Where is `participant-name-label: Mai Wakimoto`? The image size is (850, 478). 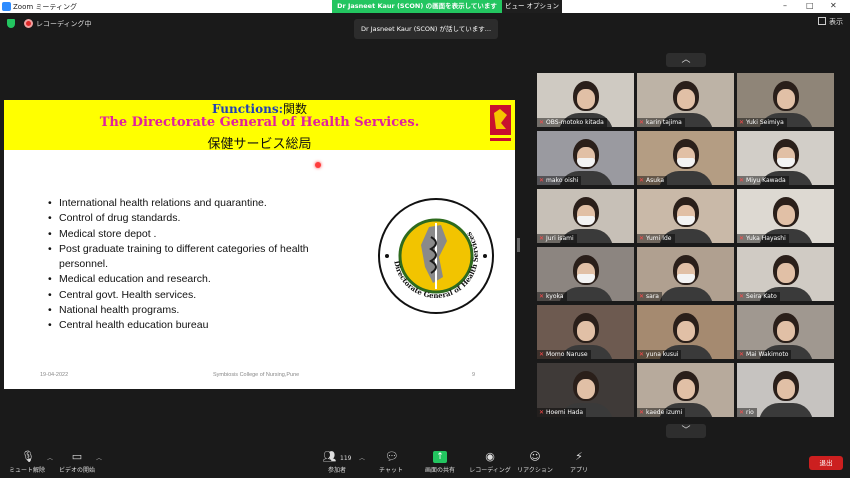
participant-name-label: Mai Wakimoto is located at coordinates (767, 354).